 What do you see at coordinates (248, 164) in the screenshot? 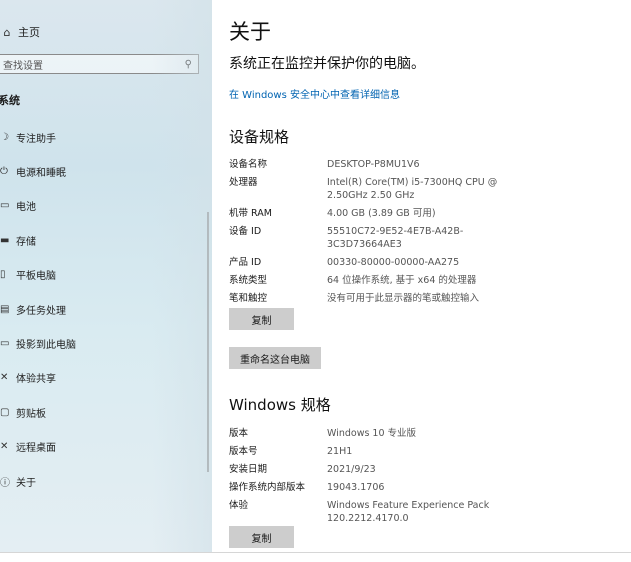
I see `spec-key: 设备名称` at bounding box center [248, 164].